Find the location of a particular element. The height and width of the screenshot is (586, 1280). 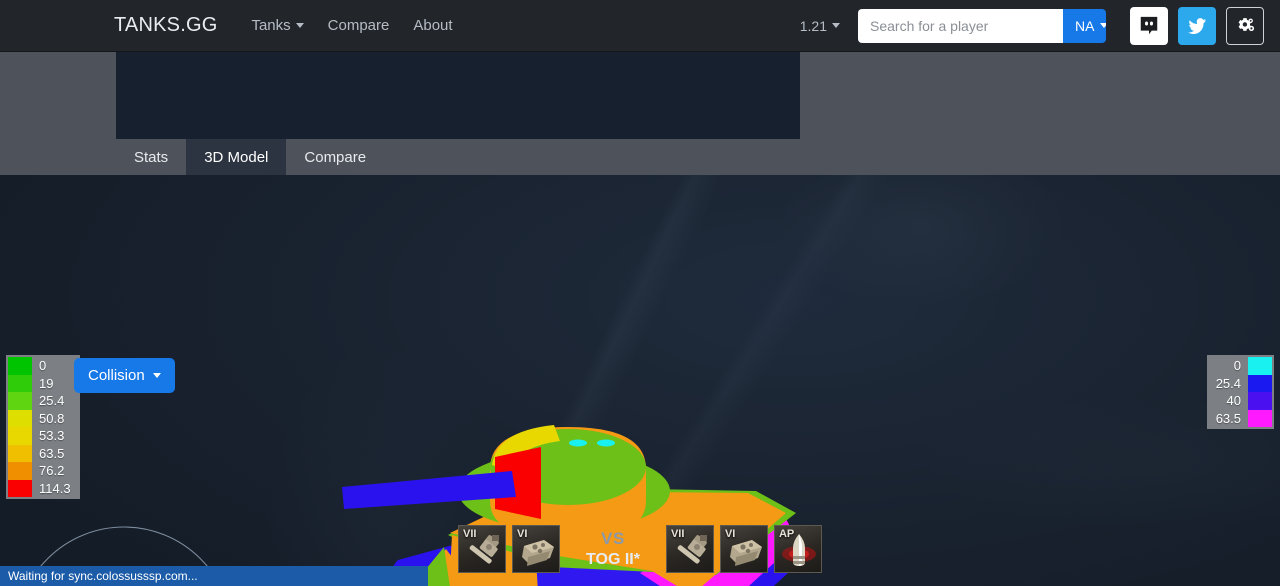

twitter-link-button is located at coordinates (1197, 25).